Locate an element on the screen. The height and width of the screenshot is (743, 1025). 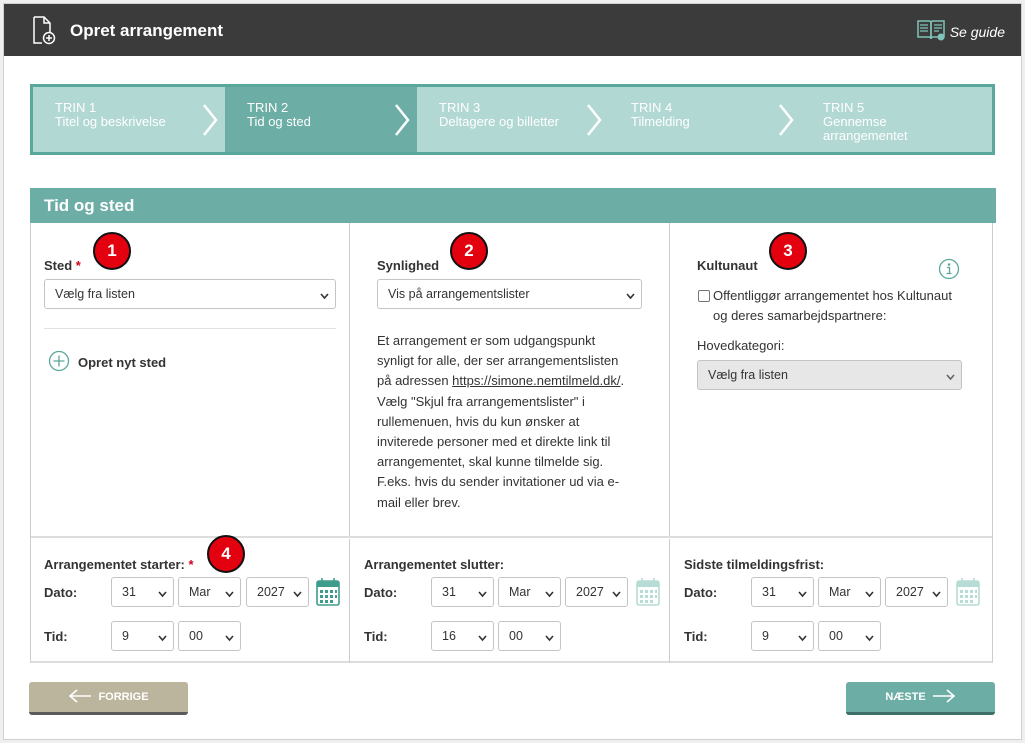
deadline-label: Sidste tilmeldingsfrist: is located at coordinates (754, 564).